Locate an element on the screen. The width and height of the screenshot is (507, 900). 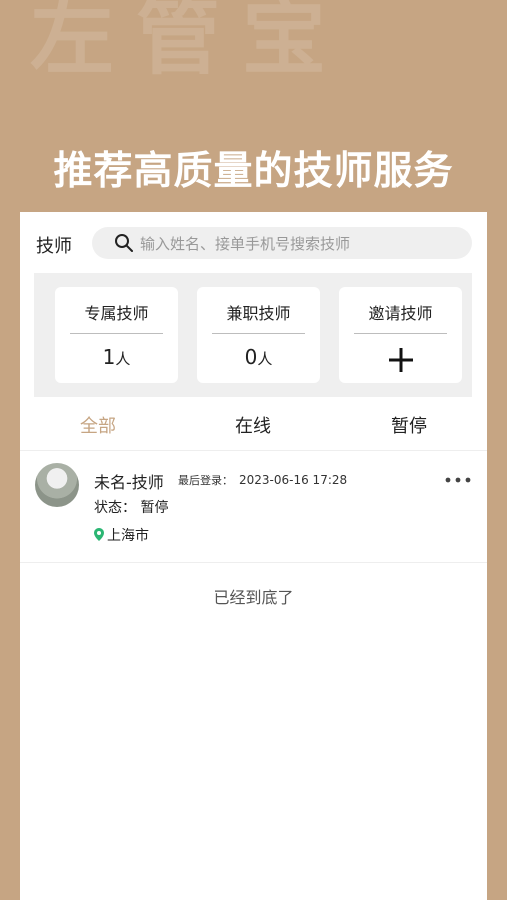
list-end-text: 已经到底了 is located at coordinates (253, 597).